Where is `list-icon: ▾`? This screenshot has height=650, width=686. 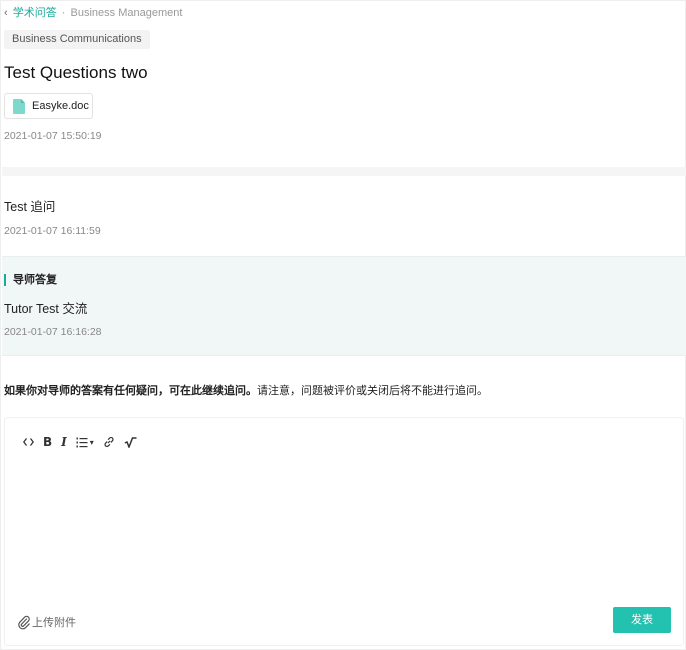 list-icon: ▾ is located at coordinates (85, 442).